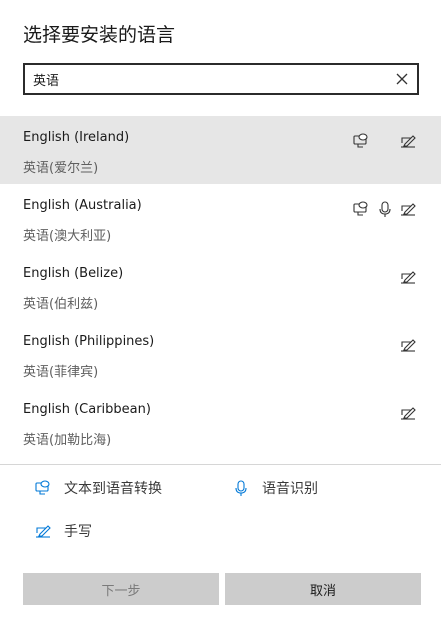  I want to click on language-native-name: 英语(加勒比海), so click(67, 440).